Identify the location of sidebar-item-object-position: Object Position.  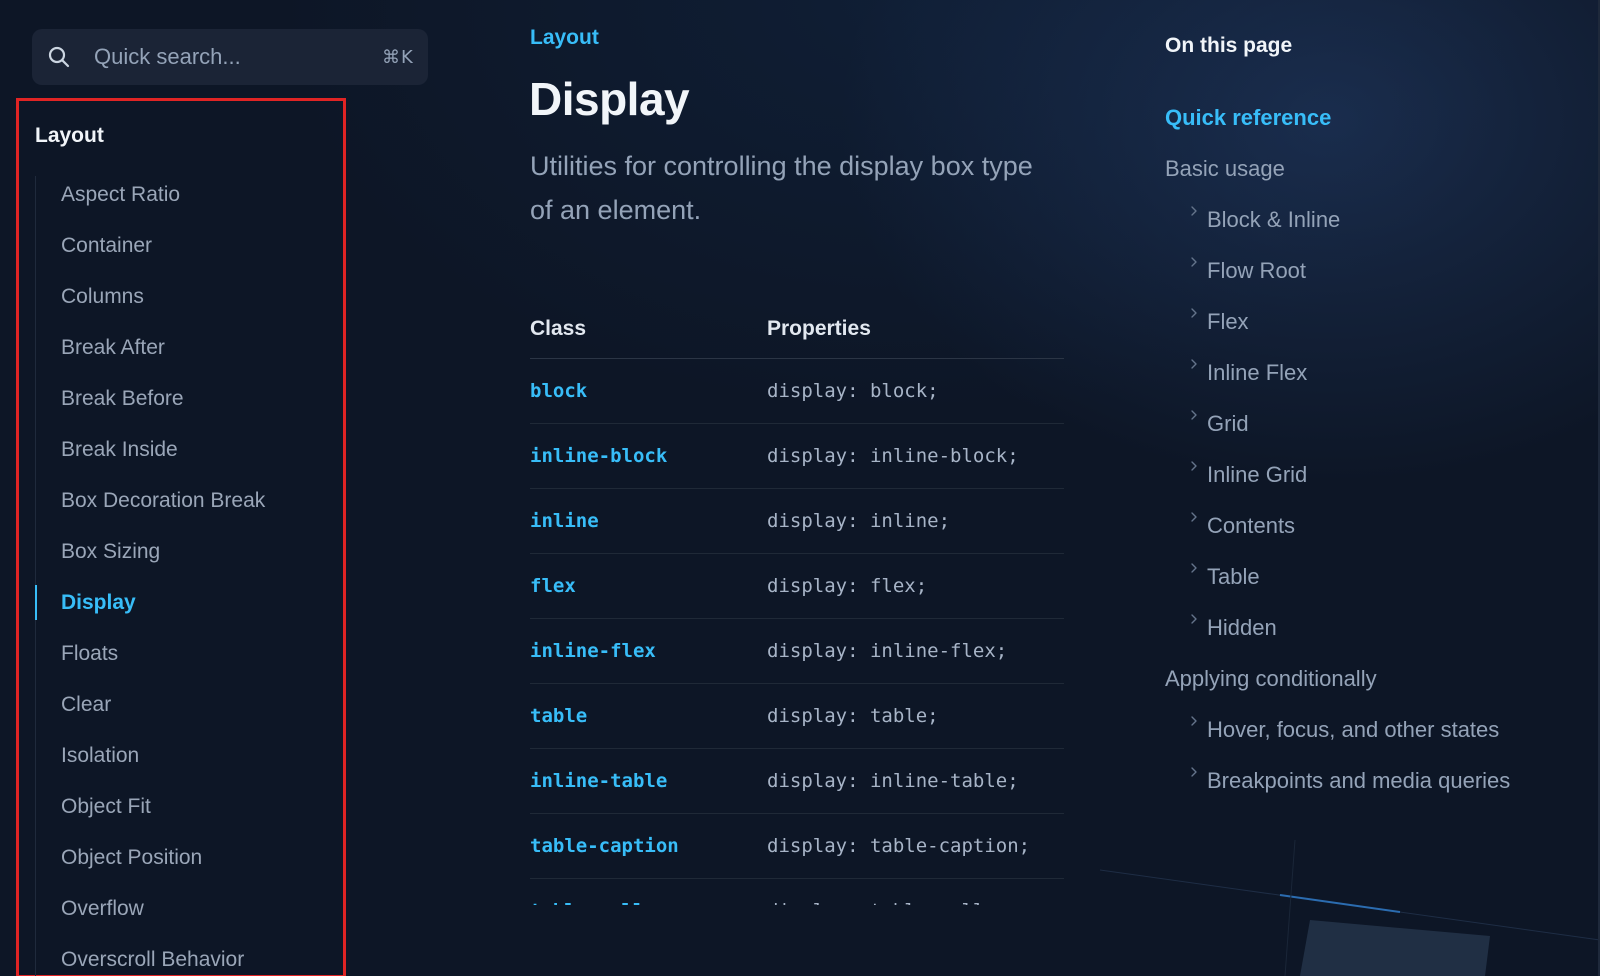
(150, 857).